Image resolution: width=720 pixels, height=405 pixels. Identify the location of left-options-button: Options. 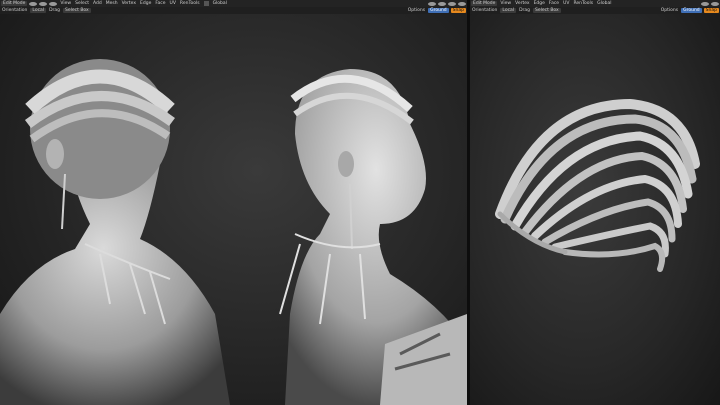
(416, 10).